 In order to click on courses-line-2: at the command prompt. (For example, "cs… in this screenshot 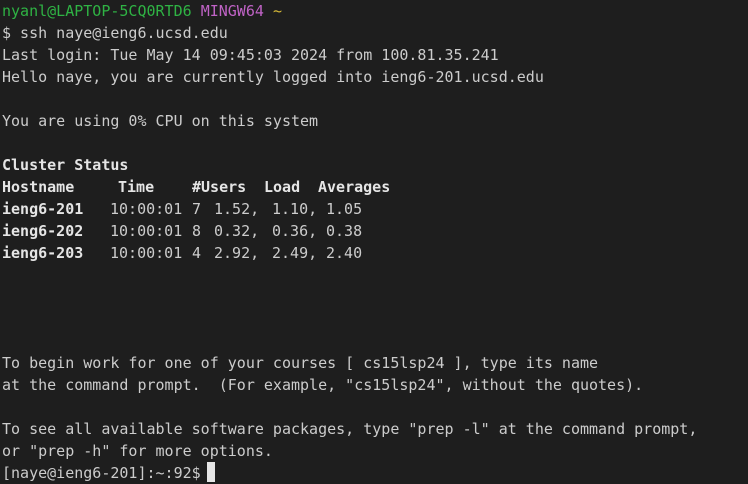, I will do `click(323, 385)`.